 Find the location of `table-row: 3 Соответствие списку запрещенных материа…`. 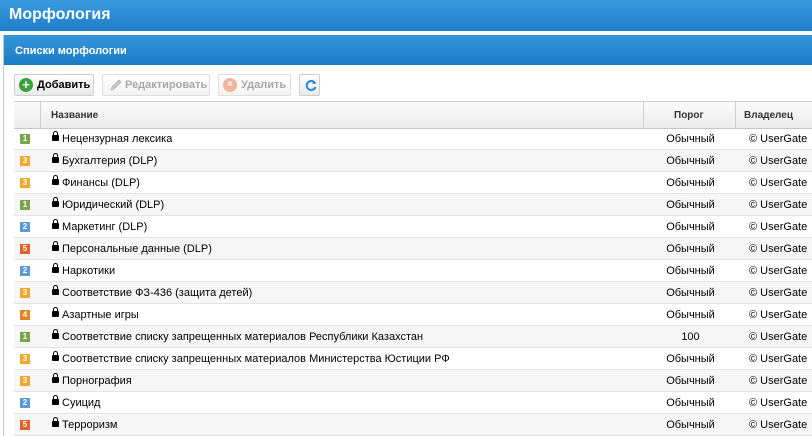

table-row: 3 Соответствие списку запрещенных материа… is located at coordinates (413, 359).